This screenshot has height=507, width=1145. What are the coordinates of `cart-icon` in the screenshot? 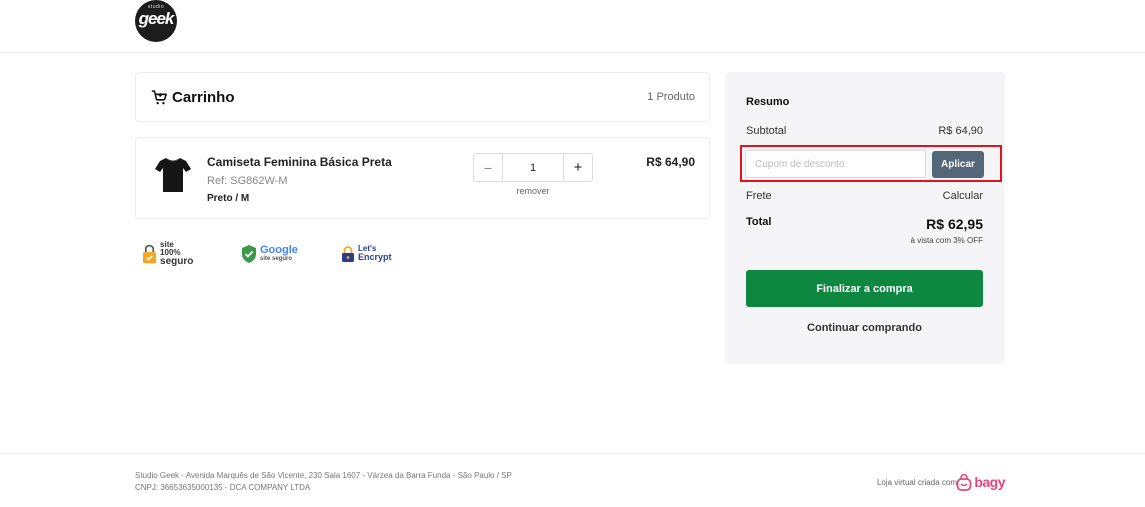 It's located at (159, 97).